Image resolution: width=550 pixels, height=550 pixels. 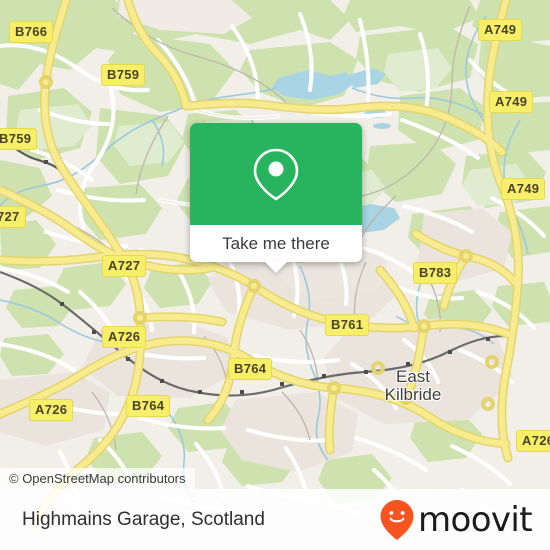 What do you see at coordinates (413, 385) in the screenshot?
I see `place-label-east-kilbride: East Kilbride` at bounding box center [413, 385].